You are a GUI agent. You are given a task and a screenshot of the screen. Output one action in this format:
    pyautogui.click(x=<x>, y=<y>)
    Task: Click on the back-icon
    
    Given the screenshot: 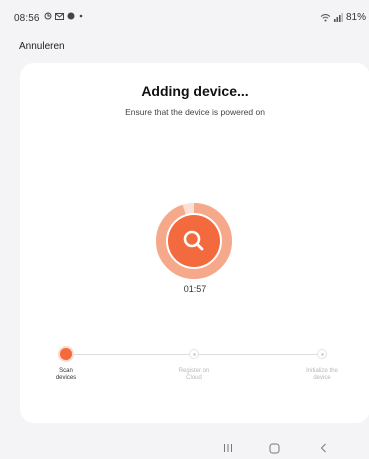 What is the action you would take?
    pyautogui.click(x=323, y=448)
    